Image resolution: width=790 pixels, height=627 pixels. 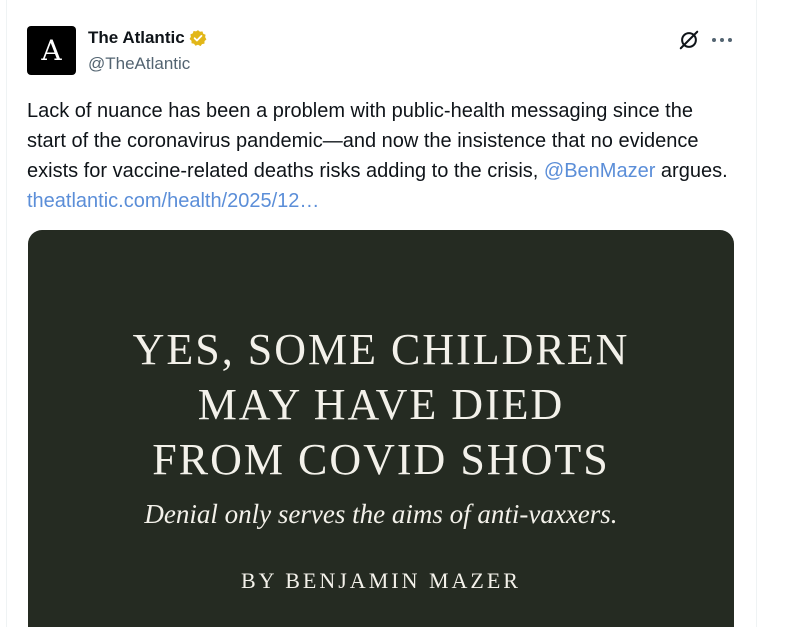 What do you see at coordinates (136, 38) in the screenshot?
I see `author-display-name: The Atlantic` at bounding box center [136, 38].